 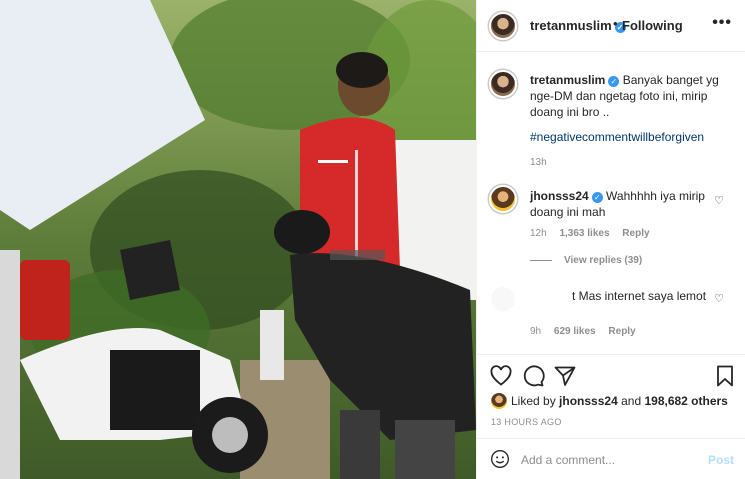 I want to click on commenter-username: jhonsss24, so click(x=559, y=196).